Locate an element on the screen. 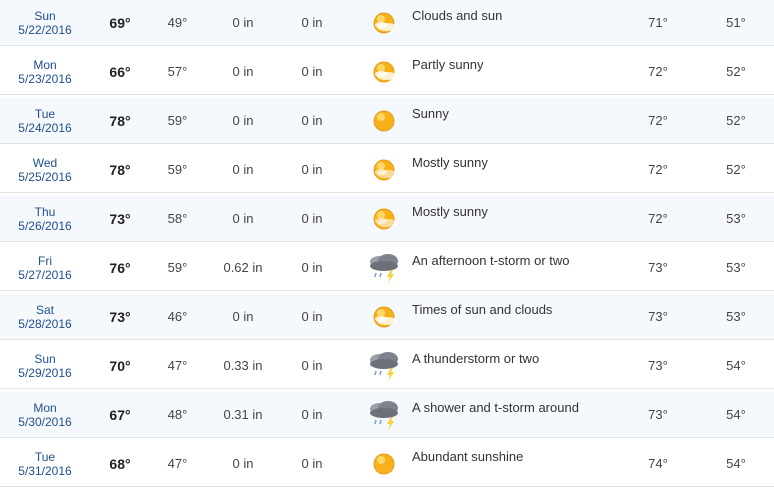  table-row: Tue 5/24/2016 78° 59° 0 in 0 in Sunny 72° 52° is located at coordinates (387, 121).